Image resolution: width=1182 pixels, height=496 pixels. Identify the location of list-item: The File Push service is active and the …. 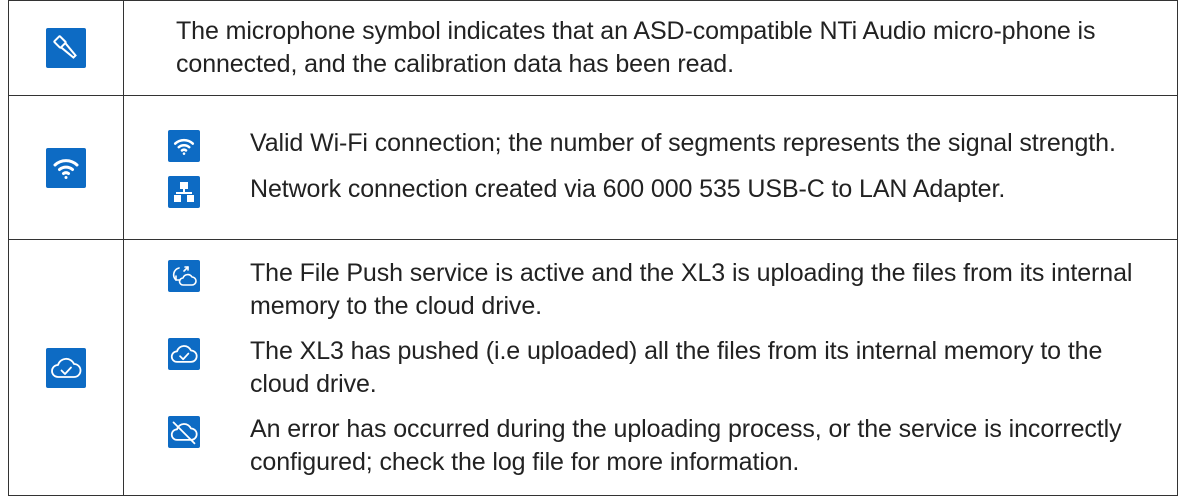
(664, 290).